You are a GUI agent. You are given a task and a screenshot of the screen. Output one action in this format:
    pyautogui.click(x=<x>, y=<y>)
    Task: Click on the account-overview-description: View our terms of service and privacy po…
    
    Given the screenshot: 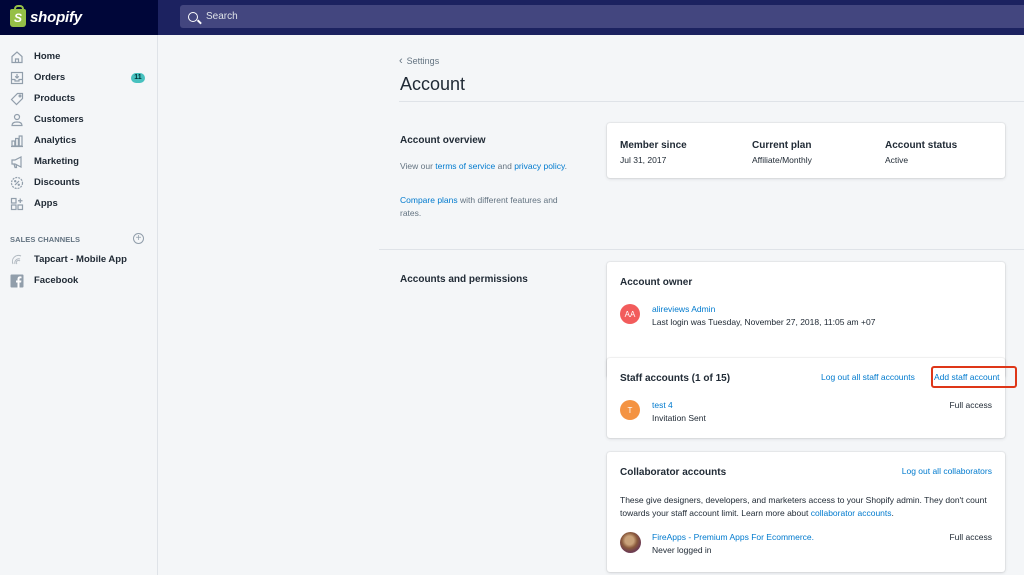 What is the action you would take?
    pyautogui.click(x=483, y=166)
    